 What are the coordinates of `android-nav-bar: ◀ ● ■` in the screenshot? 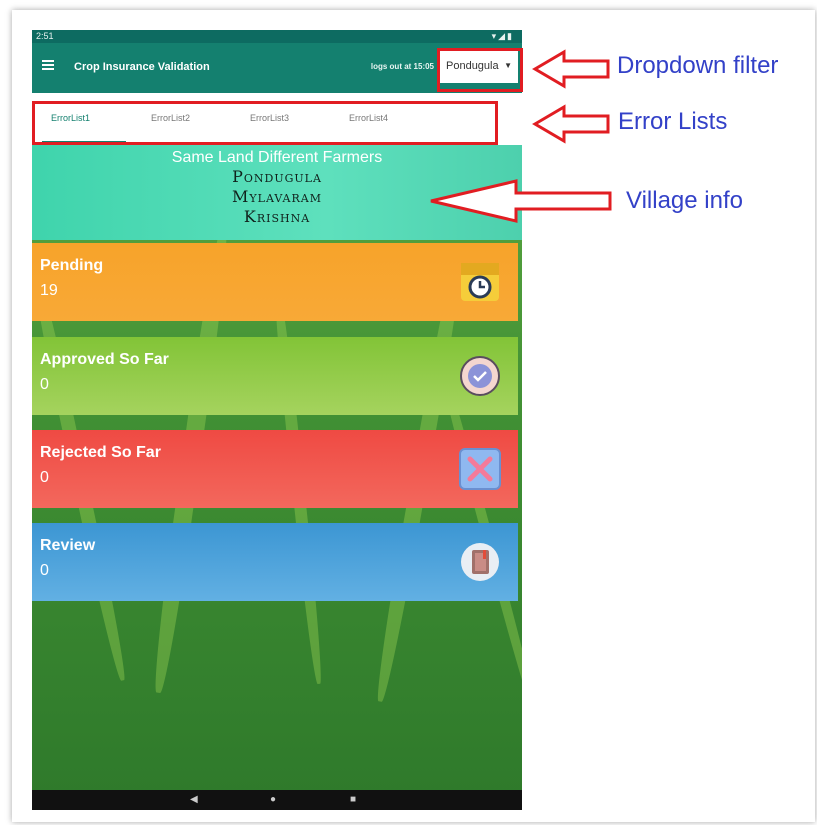 It's located at (277, 800).